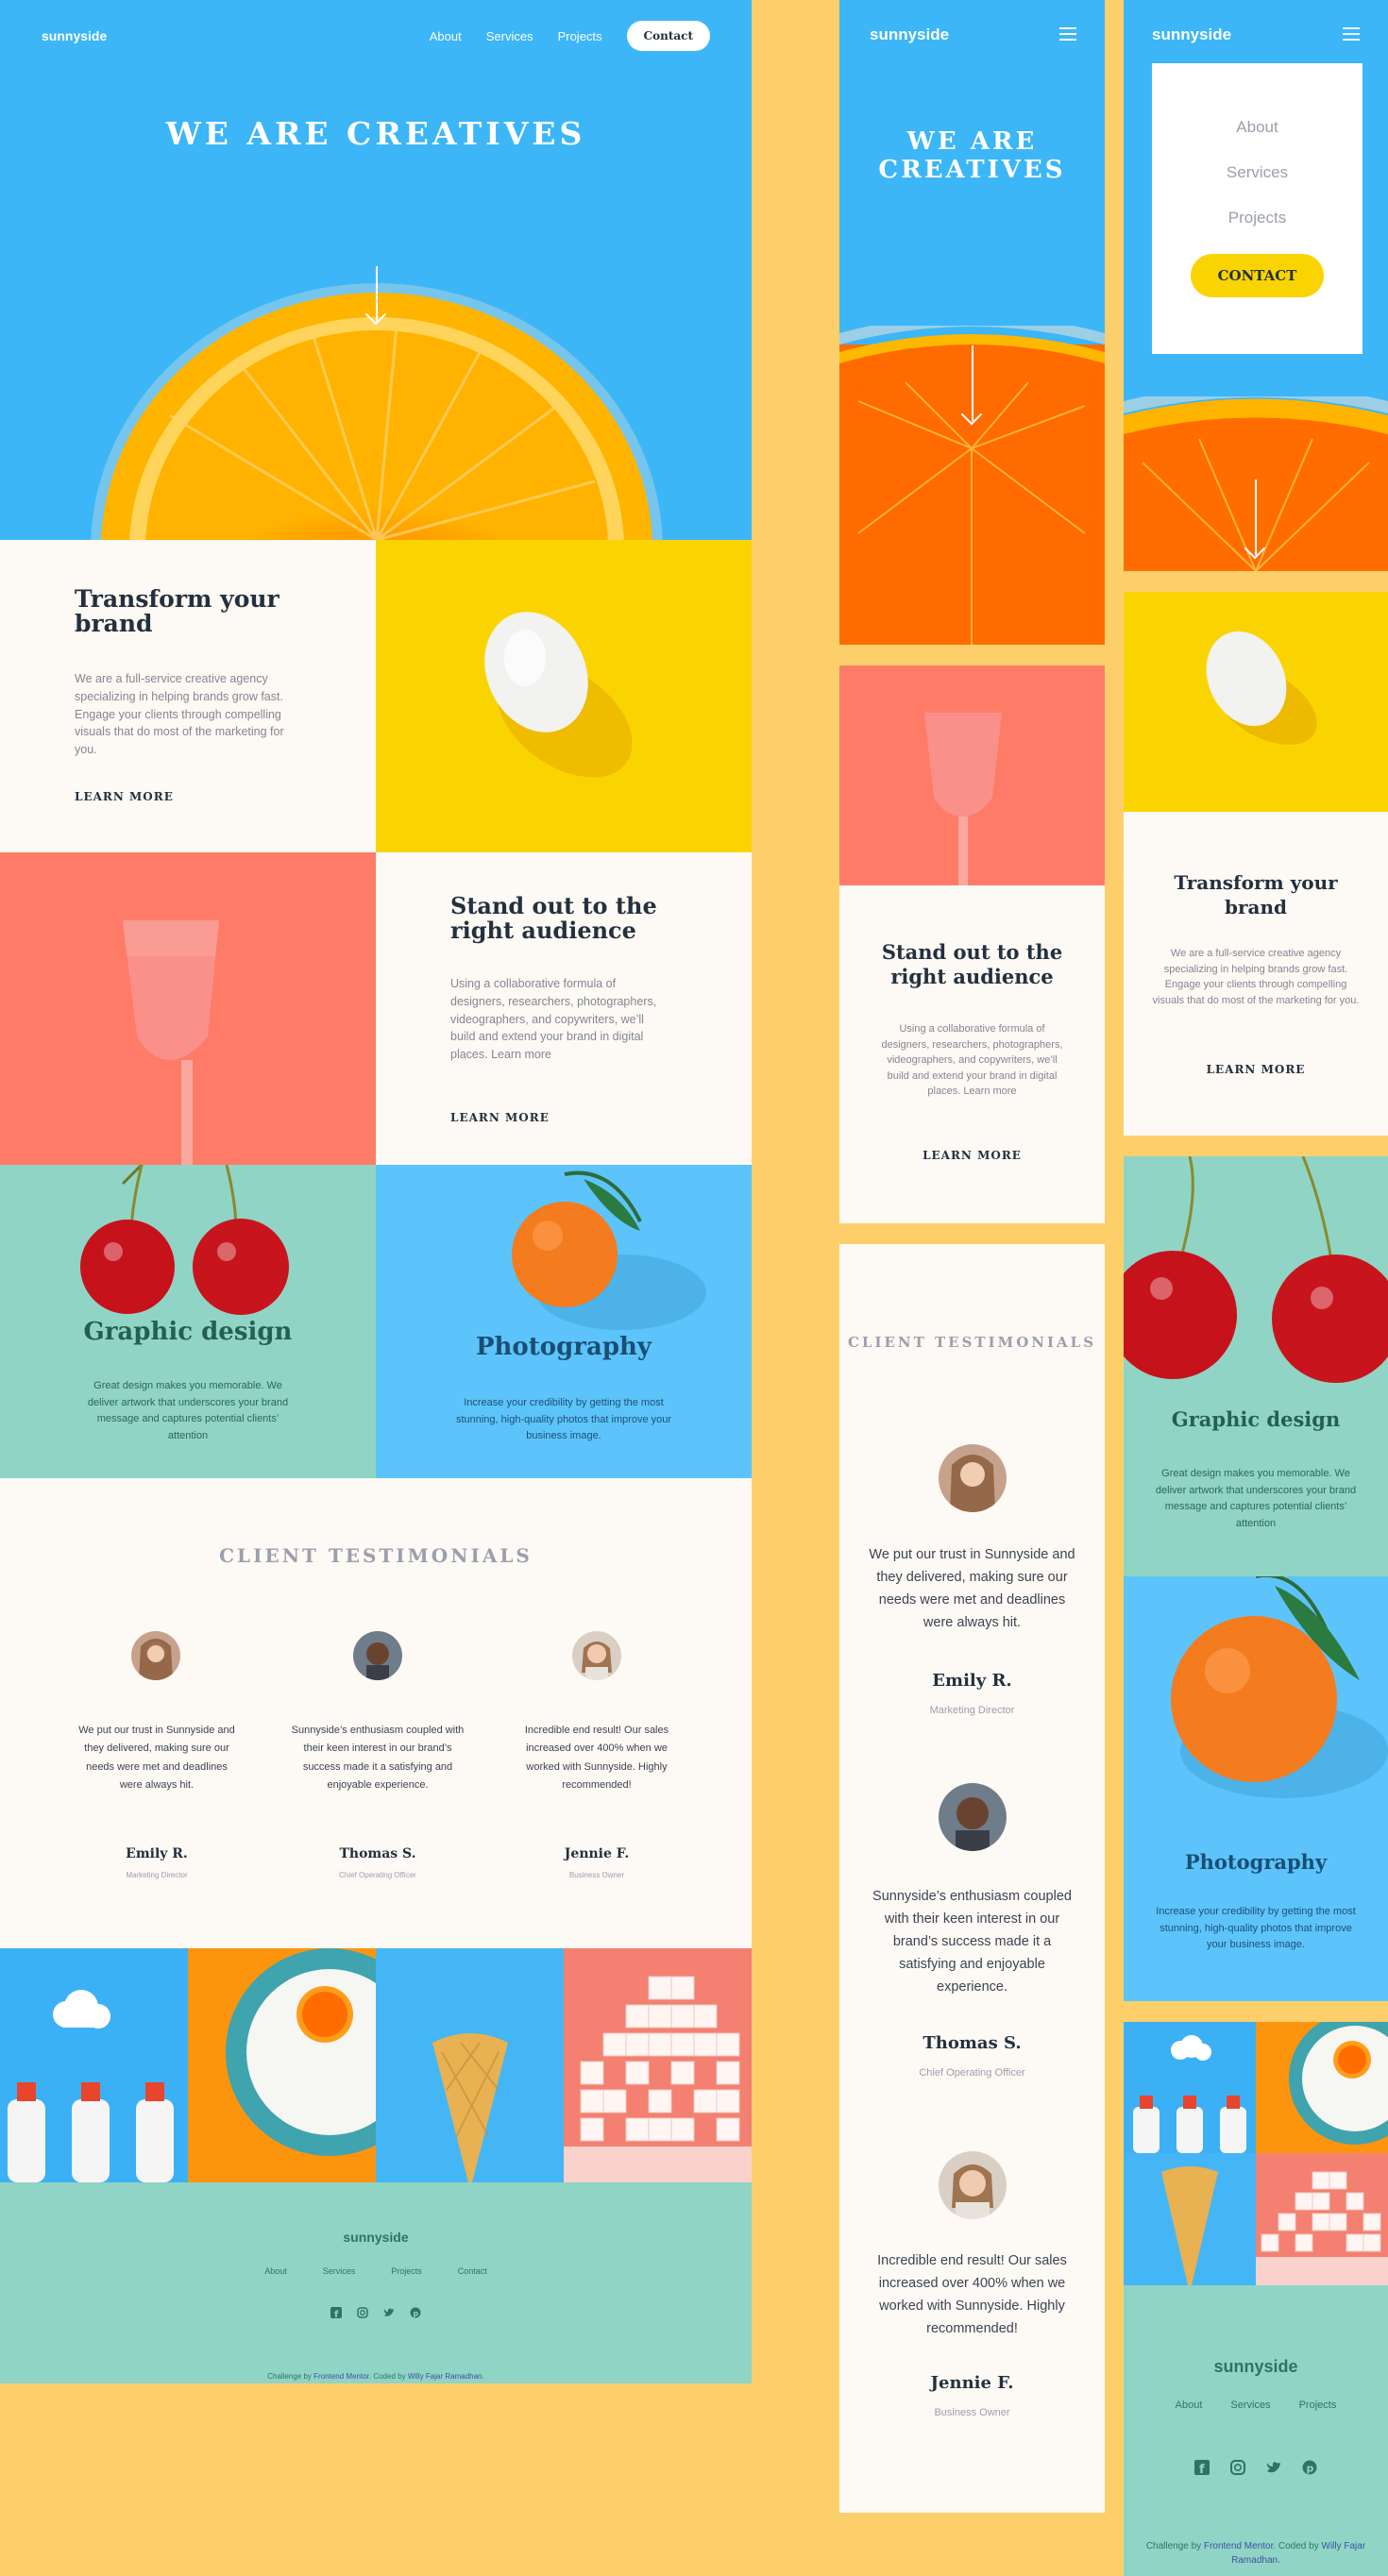 Image resolution: width=1388 pixels, height=2576 pixels. What do you see at coordinates (972, 2073) in the screenshot?
I see `tablet-testimonial-role: Chief Operating Officer` at bounding box center [972, 2073].